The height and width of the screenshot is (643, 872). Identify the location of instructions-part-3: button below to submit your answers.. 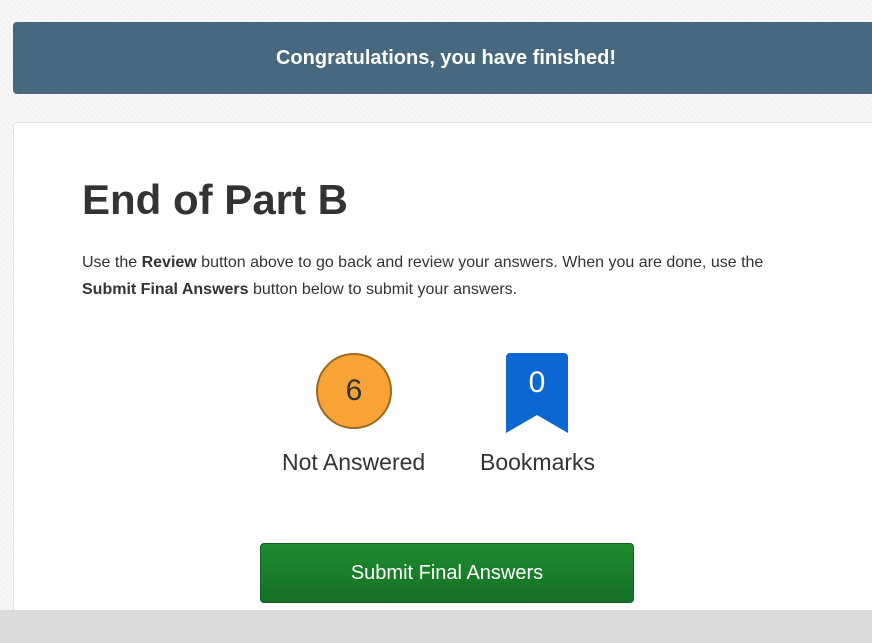
(383, 289).